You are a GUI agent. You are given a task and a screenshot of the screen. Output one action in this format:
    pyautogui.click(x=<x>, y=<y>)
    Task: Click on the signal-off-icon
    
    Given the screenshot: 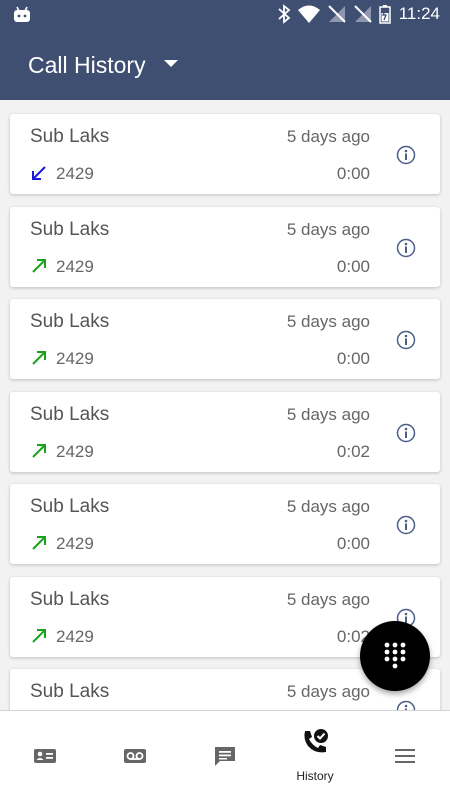 What is the action you would take?
    pyautogui.click(x=337, y=14)
    